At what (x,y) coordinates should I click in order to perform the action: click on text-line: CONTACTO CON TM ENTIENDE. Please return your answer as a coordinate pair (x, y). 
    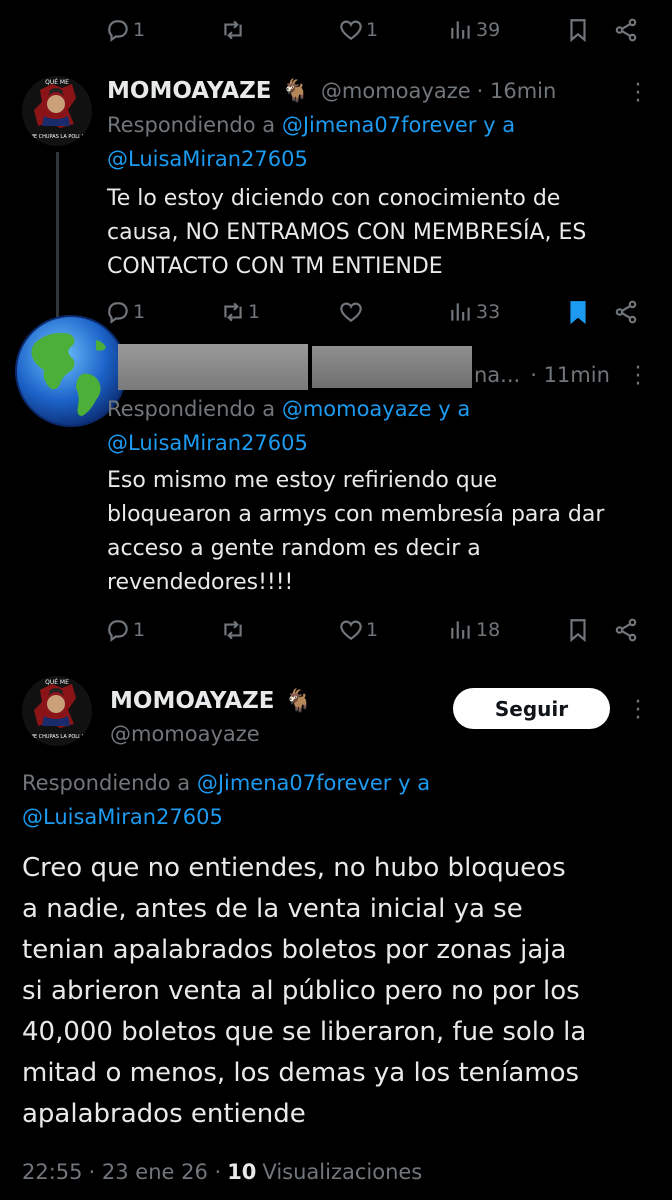
    Looking at the image, I should click on (275, 266).